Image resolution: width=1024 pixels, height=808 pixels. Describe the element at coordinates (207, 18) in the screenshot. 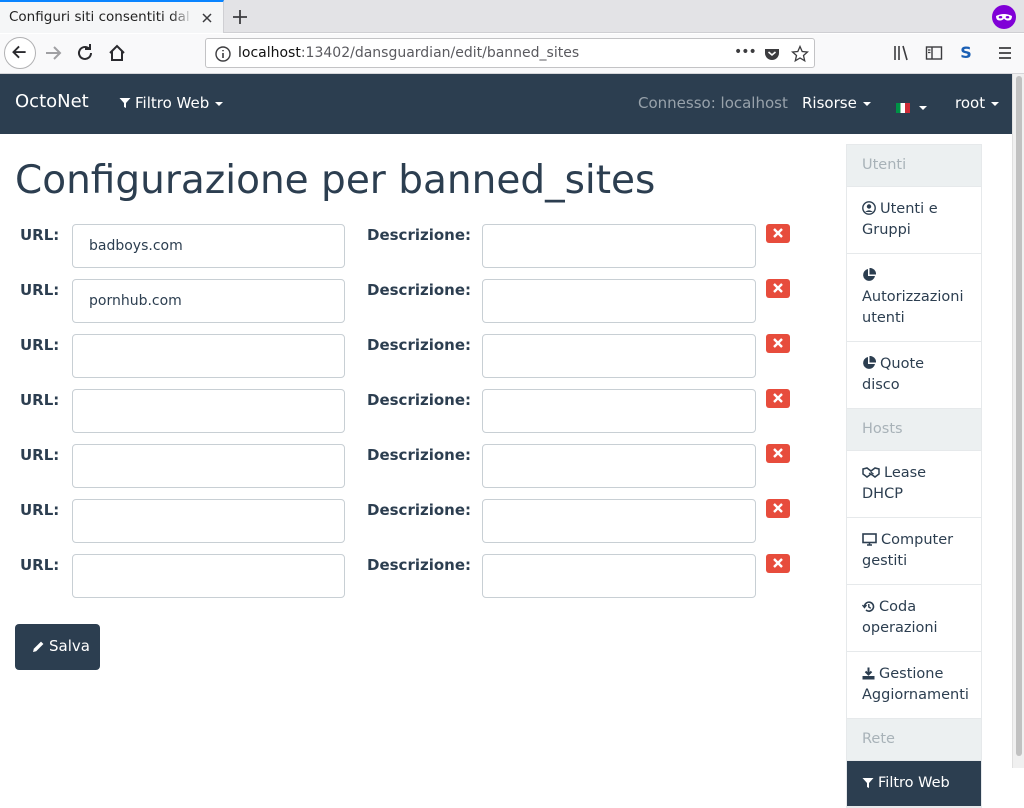

I see `tab-close-icon` at that location.